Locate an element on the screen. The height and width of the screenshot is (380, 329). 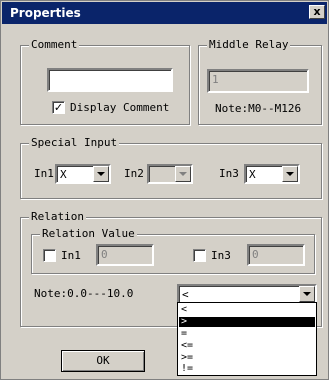
special-in1-select: X is located at coordinates (83, 174).